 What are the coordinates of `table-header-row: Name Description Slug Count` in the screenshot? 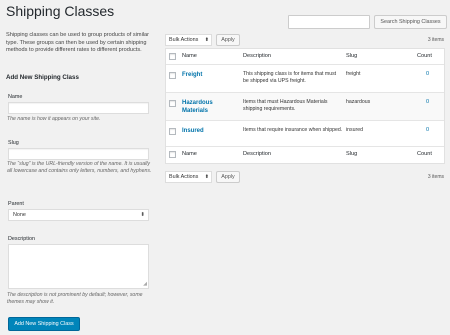 It's located at (305, 57).